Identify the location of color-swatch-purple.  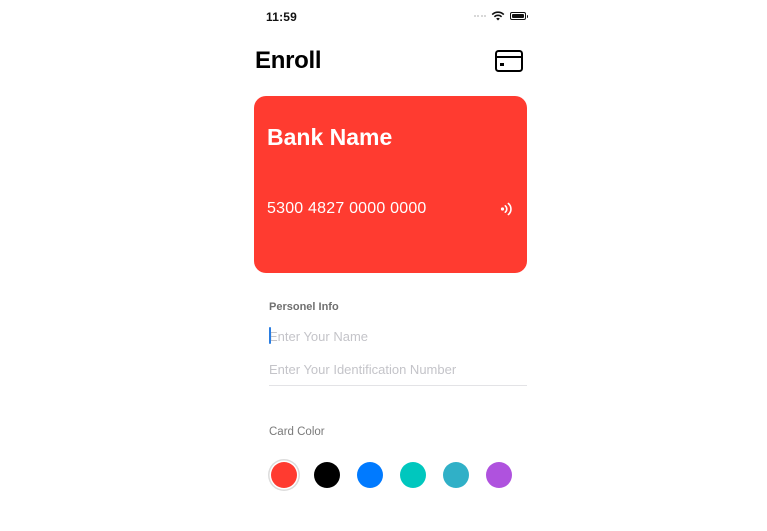
(499, 475).